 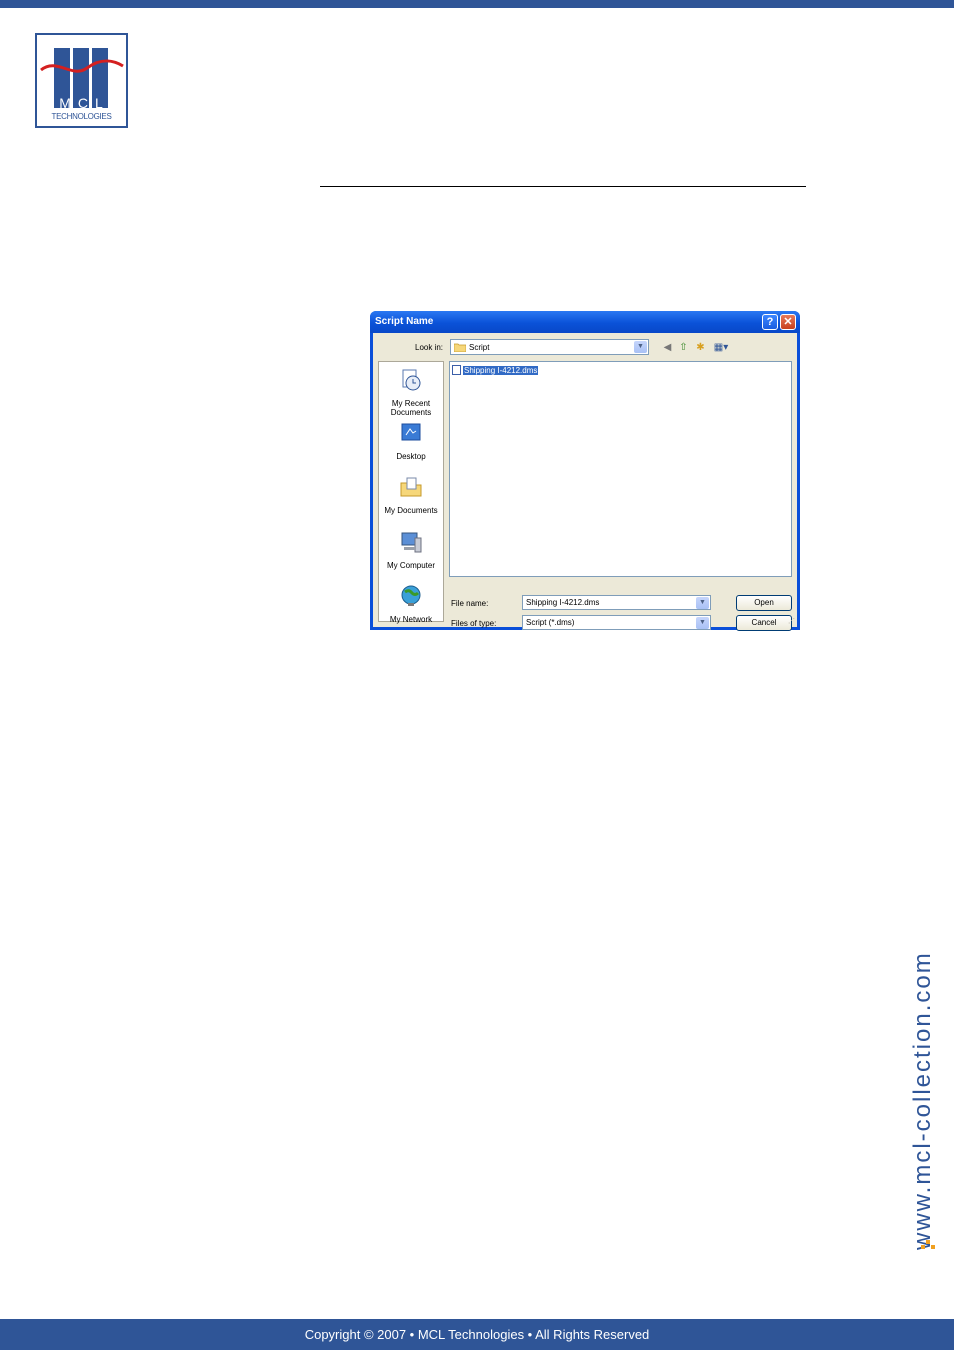 What do you see at coordinates (922, 1100) in the screenshot?
I see `side-website-url: www.mcl-collection.com` at bounding box center [922, 1100].